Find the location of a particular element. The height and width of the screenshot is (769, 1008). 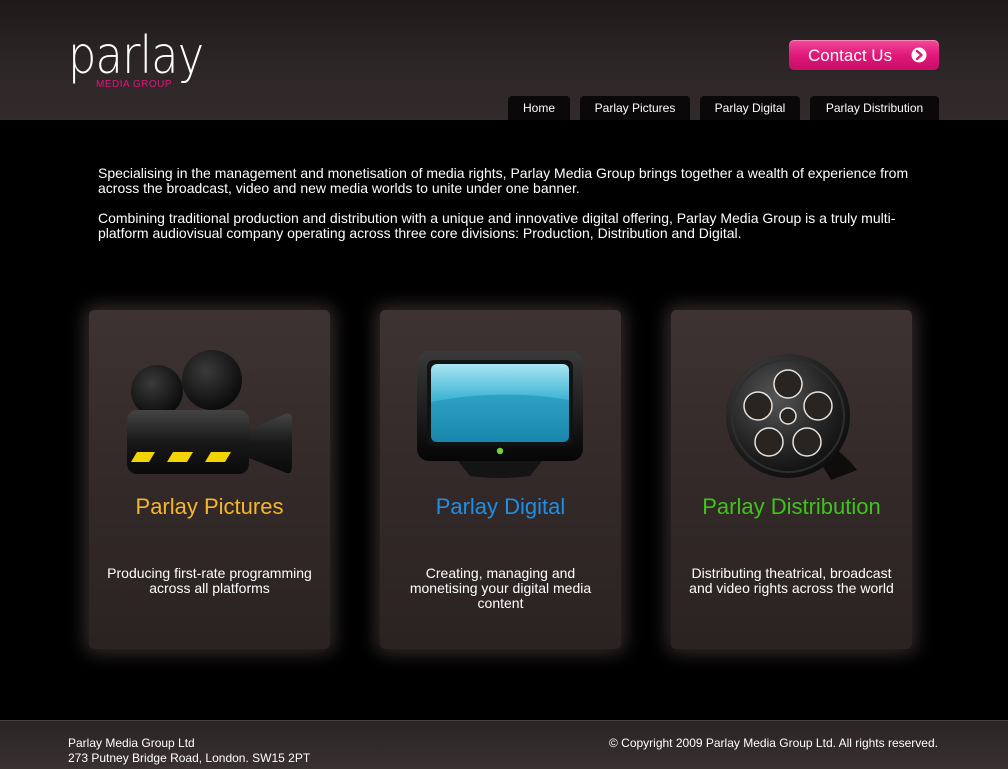

division-title: Parlay Digital is located at coordinates (500, 507).